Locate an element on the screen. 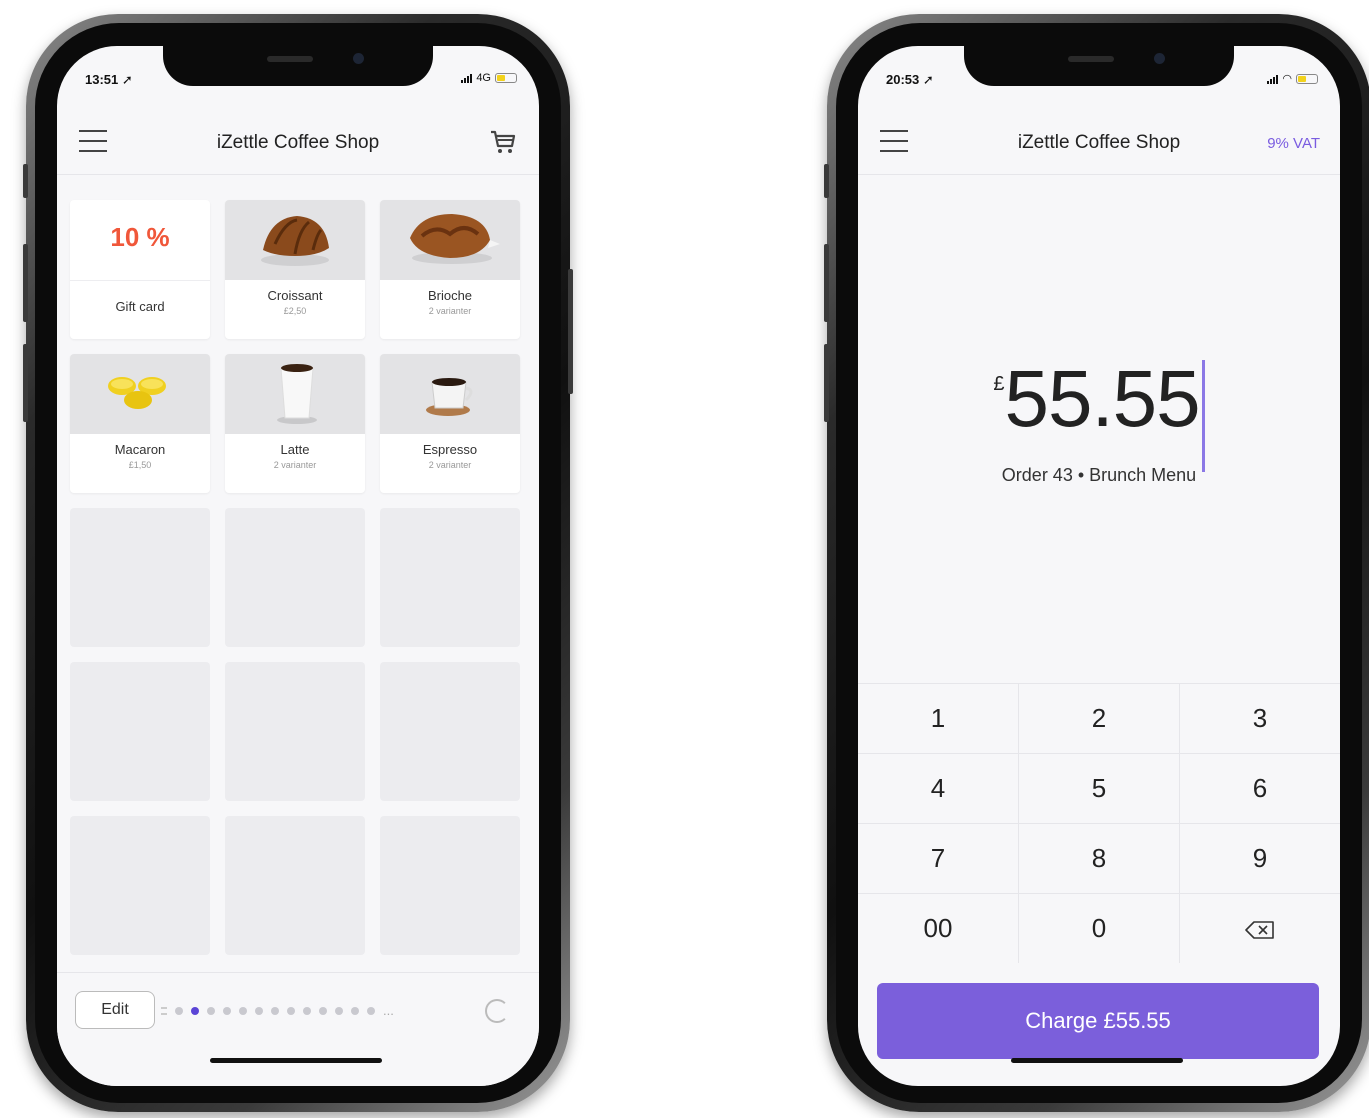 This screenshot has width=1369, height=1118. product-name: Macaron is located at coordinates (140, 449).